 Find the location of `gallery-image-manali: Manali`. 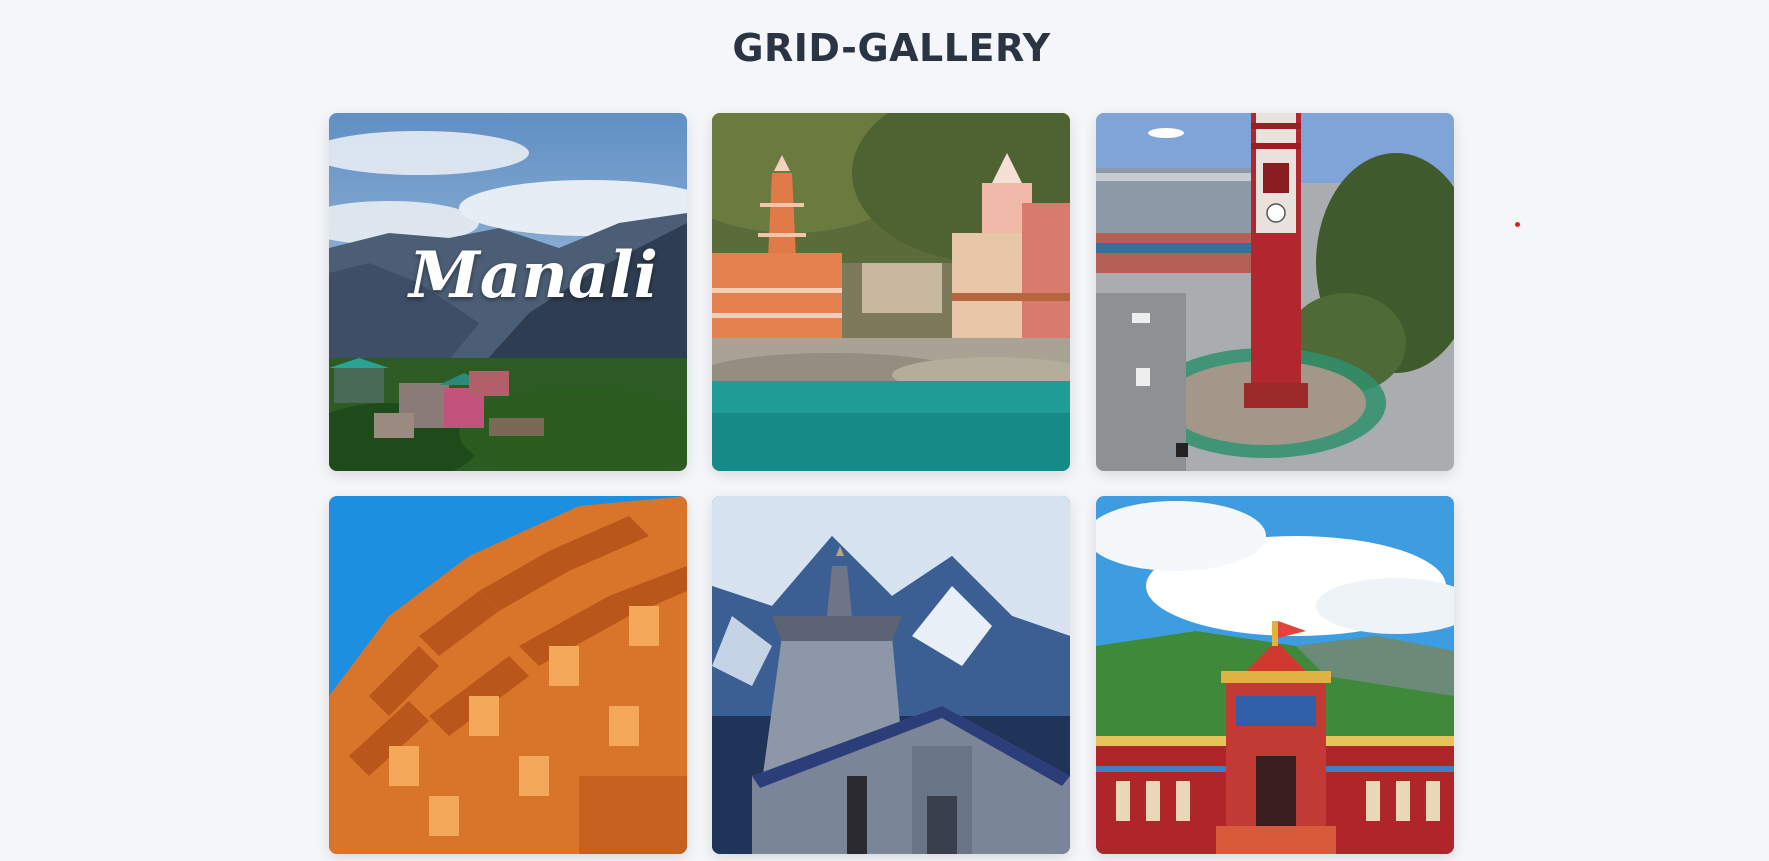

gallery-image-manali: Manali is located at coordinates (508, 292).